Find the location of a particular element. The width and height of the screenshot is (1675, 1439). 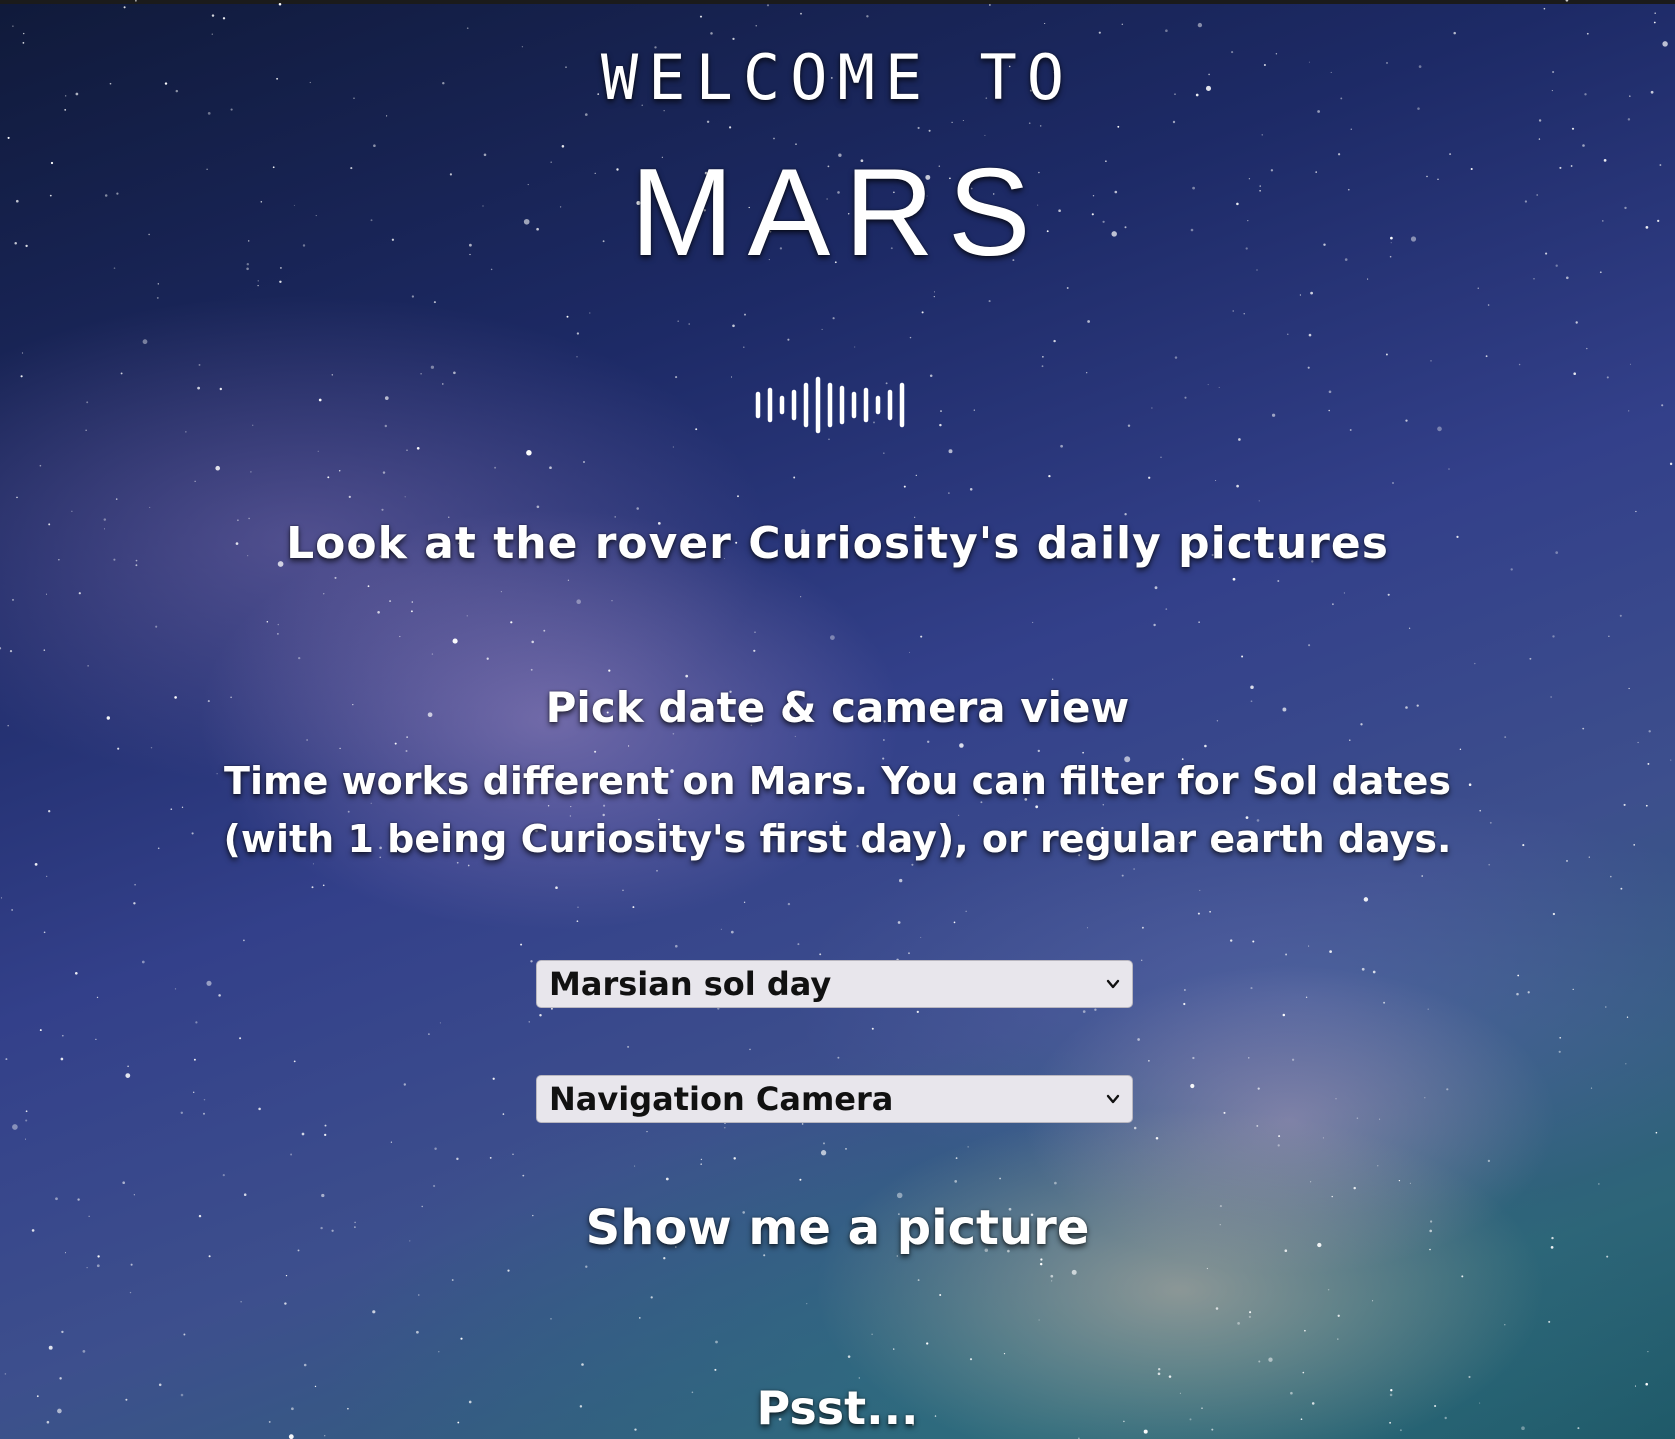

sound-wave-icon is located at coordinates (830, 405).